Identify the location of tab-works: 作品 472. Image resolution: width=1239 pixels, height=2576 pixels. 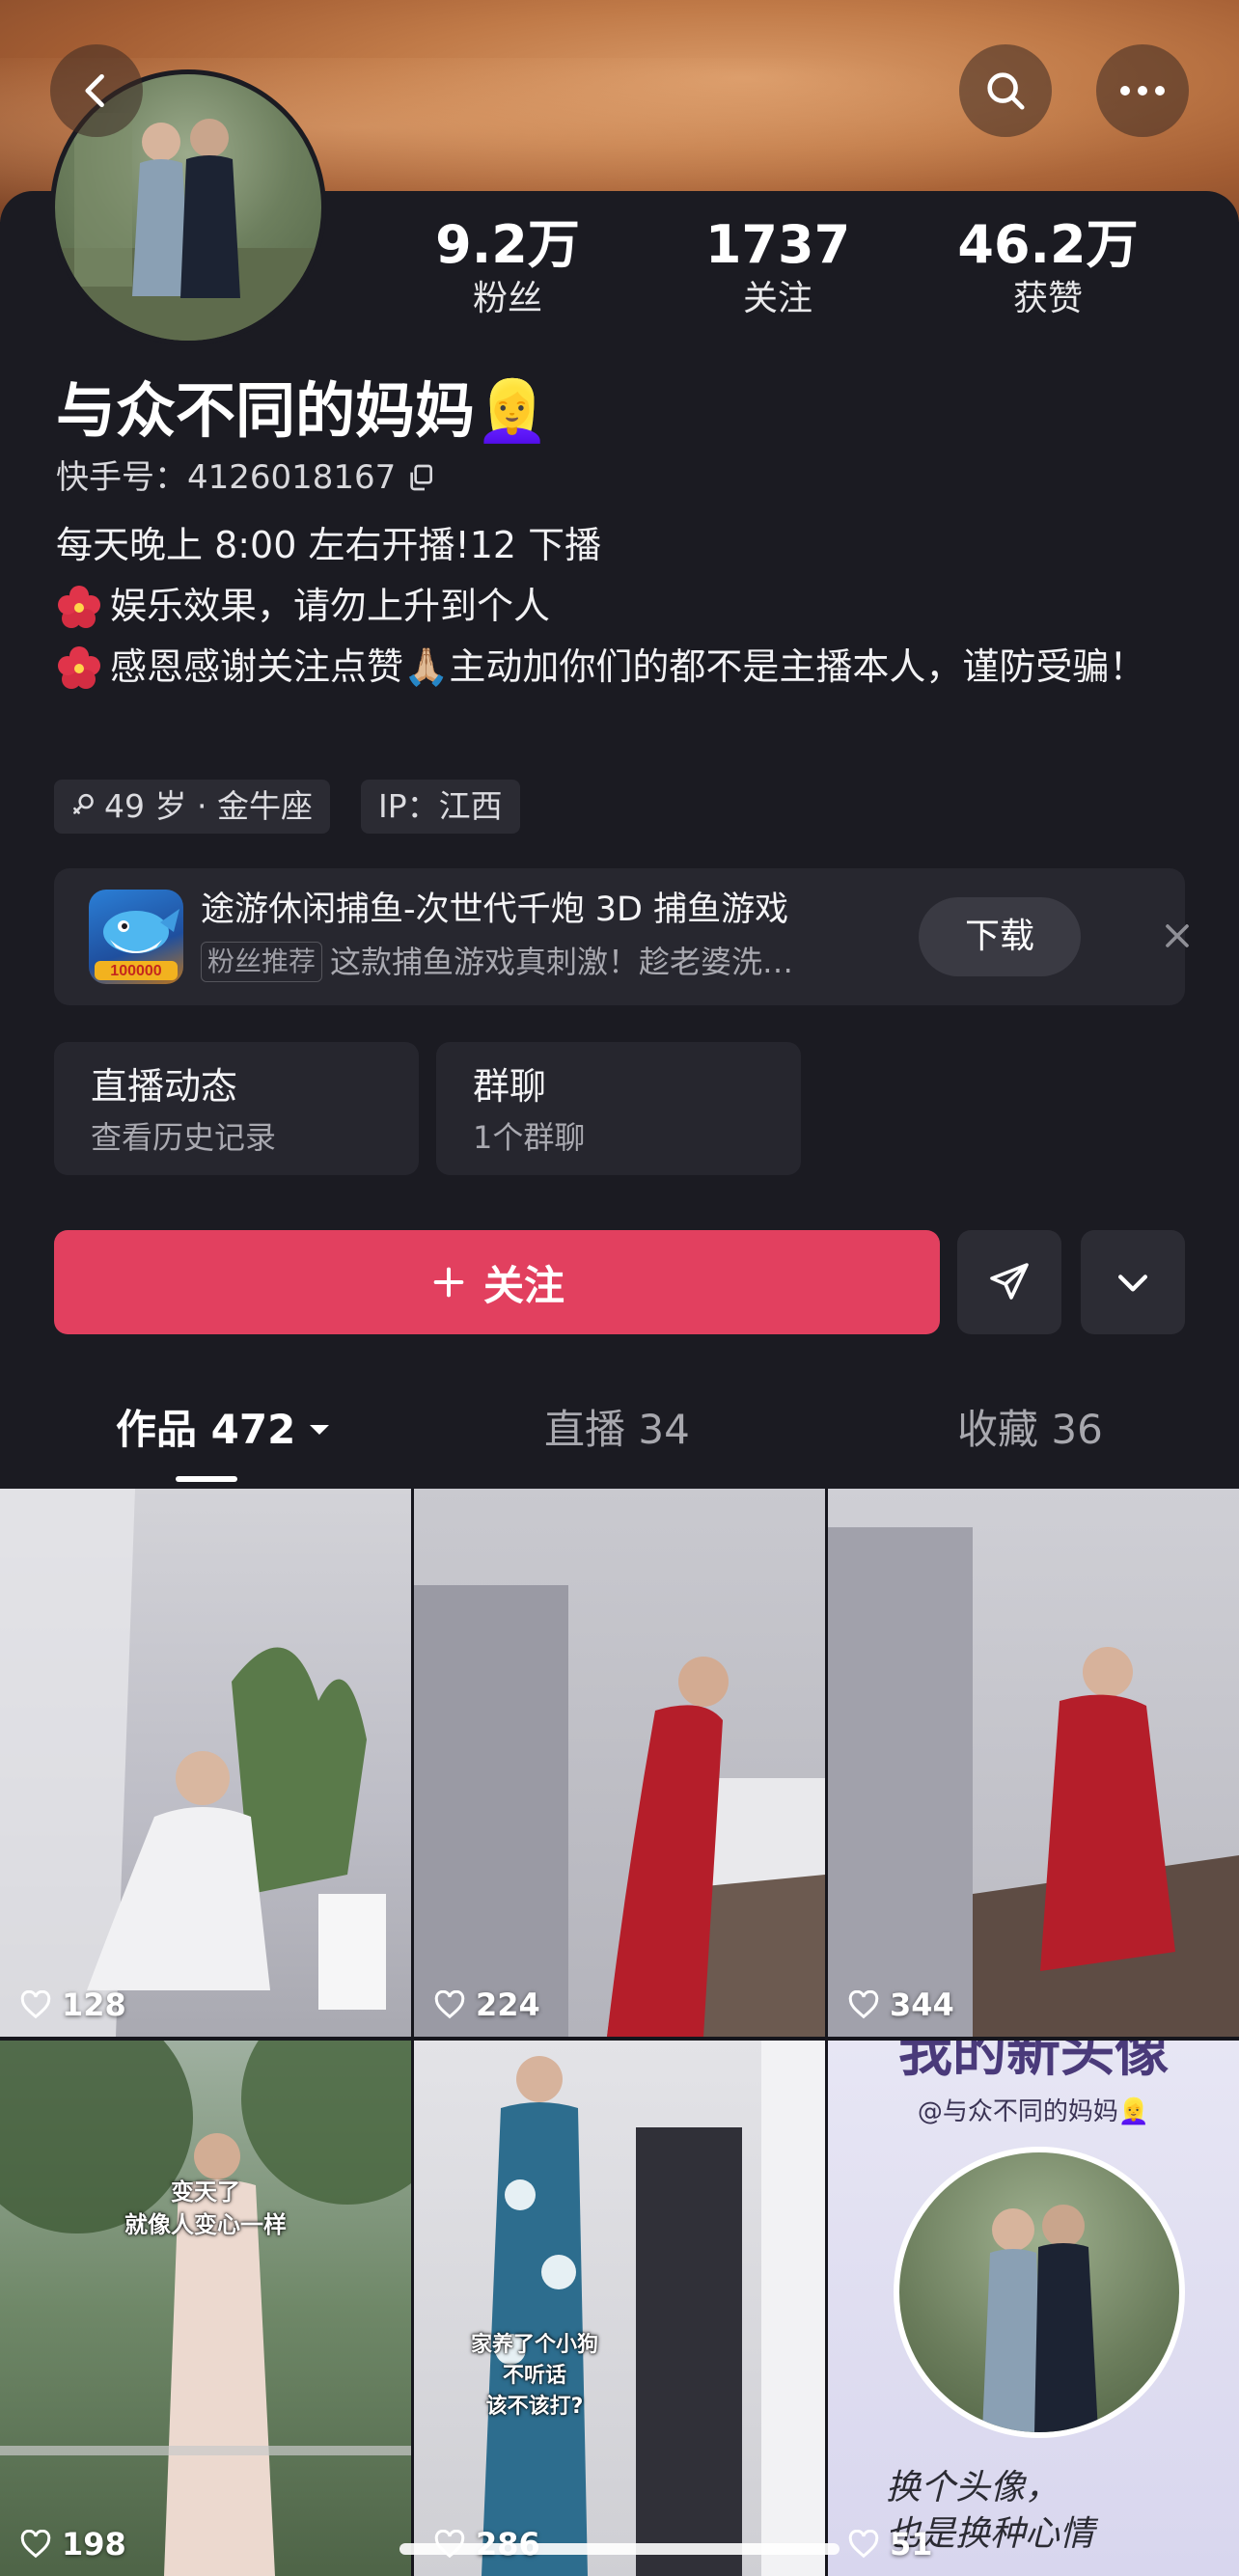
(224, 1430).